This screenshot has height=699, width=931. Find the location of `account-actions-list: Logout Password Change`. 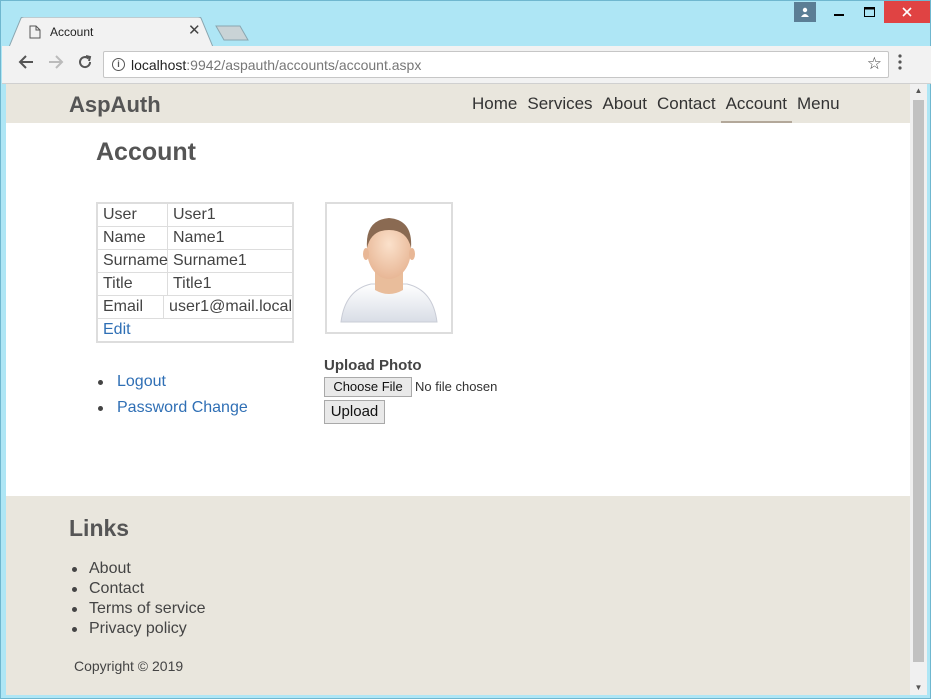

account-actions-list: Logout Password Change is located at coordinates (173, 395).